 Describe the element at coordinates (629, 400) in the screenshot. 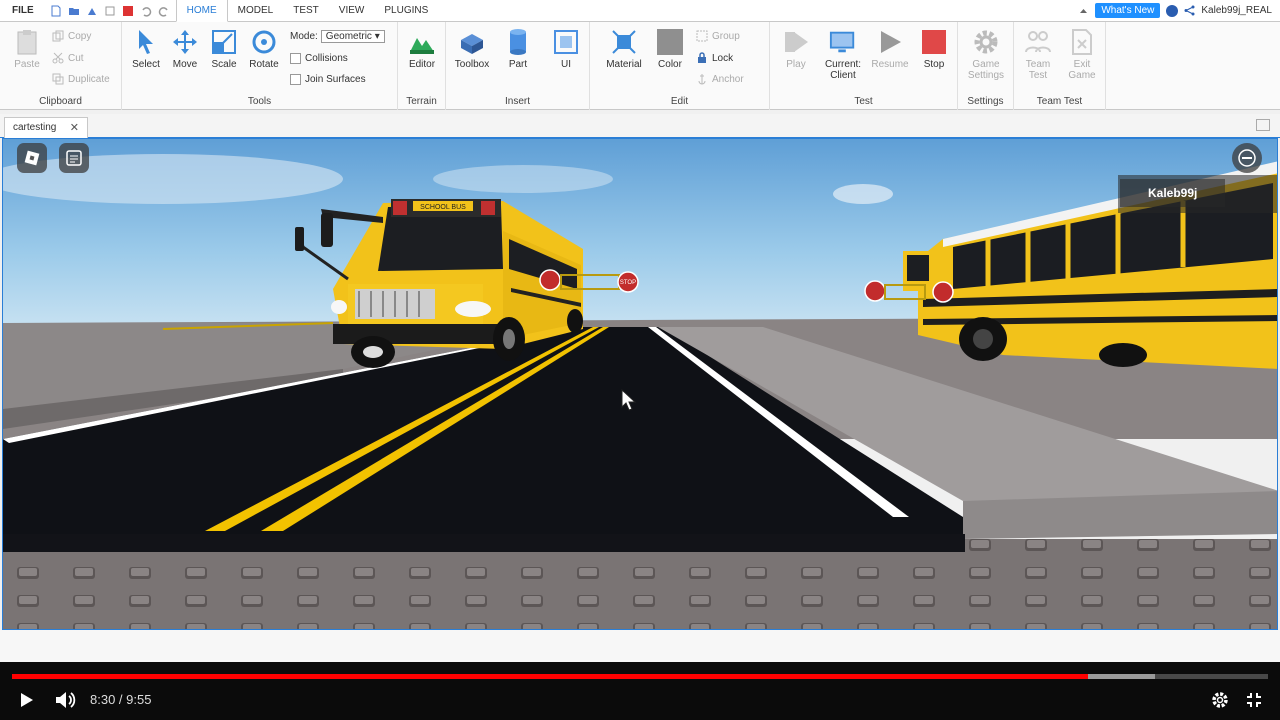

I see `mouse-cursor-icon` at that location.